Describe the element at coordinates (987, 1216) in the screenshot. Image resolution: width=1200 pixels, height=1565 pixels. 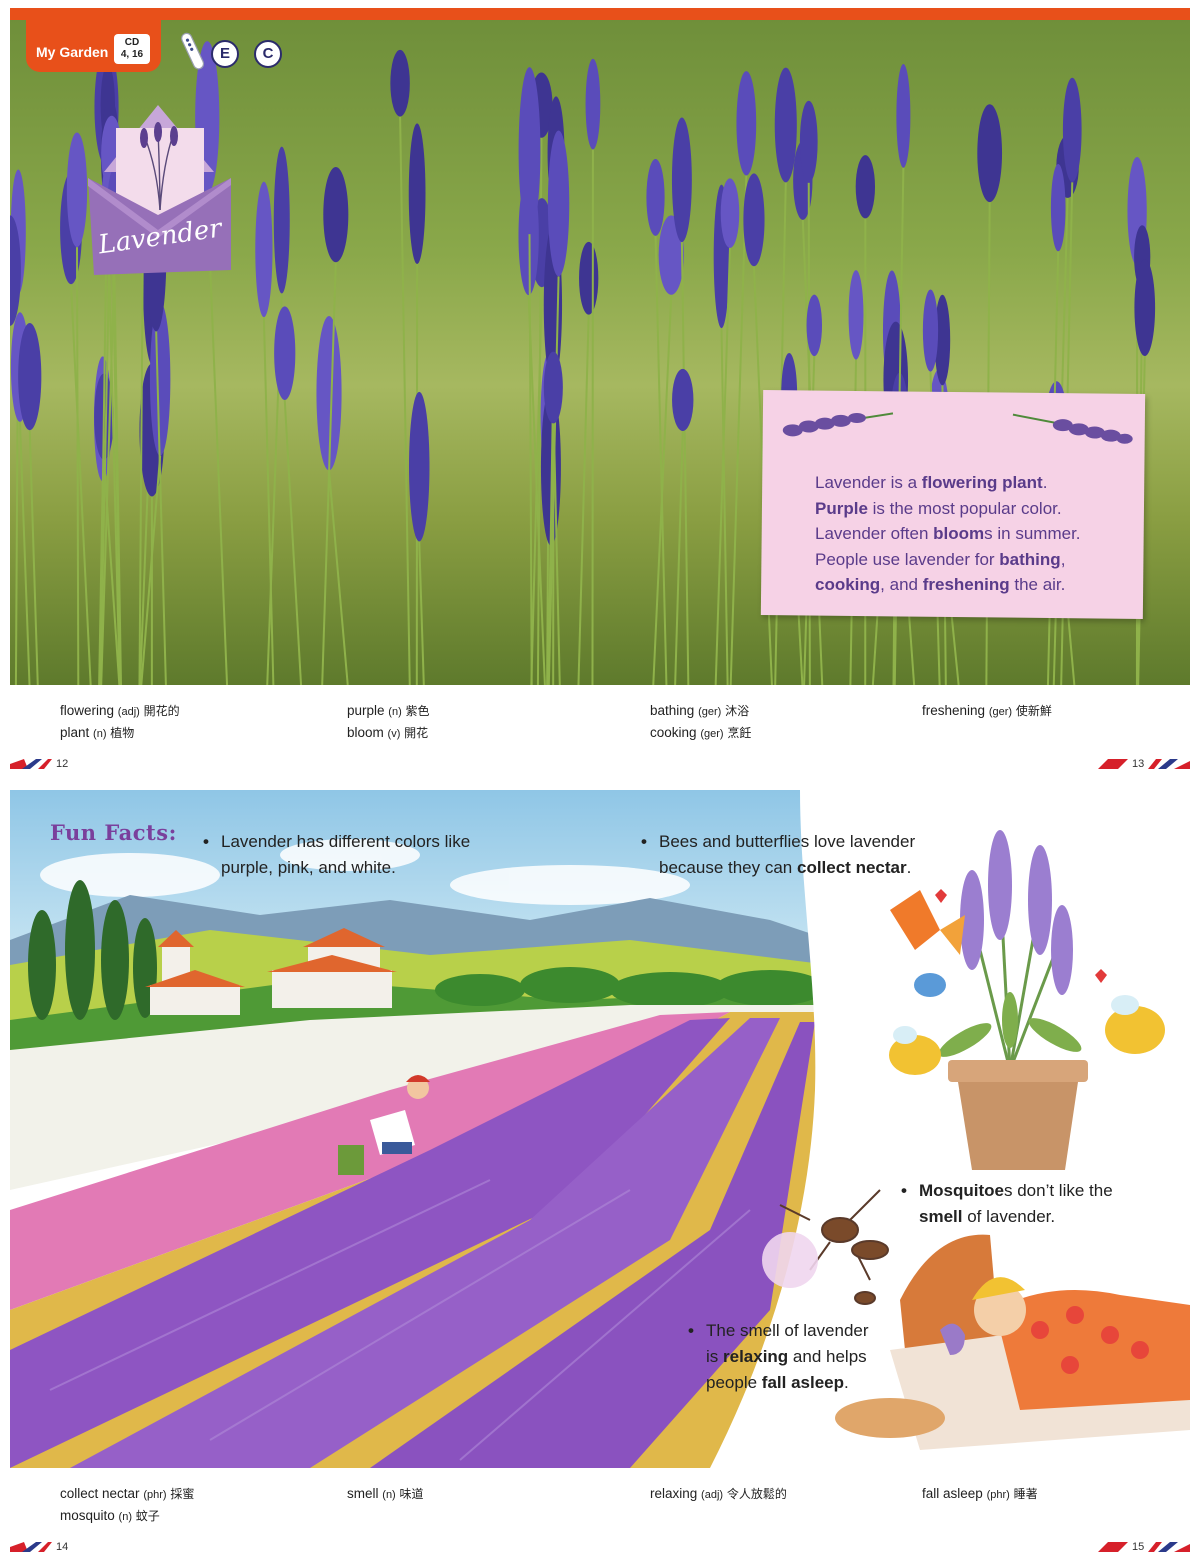
I see `text-line: smell of lavender.` at that location.